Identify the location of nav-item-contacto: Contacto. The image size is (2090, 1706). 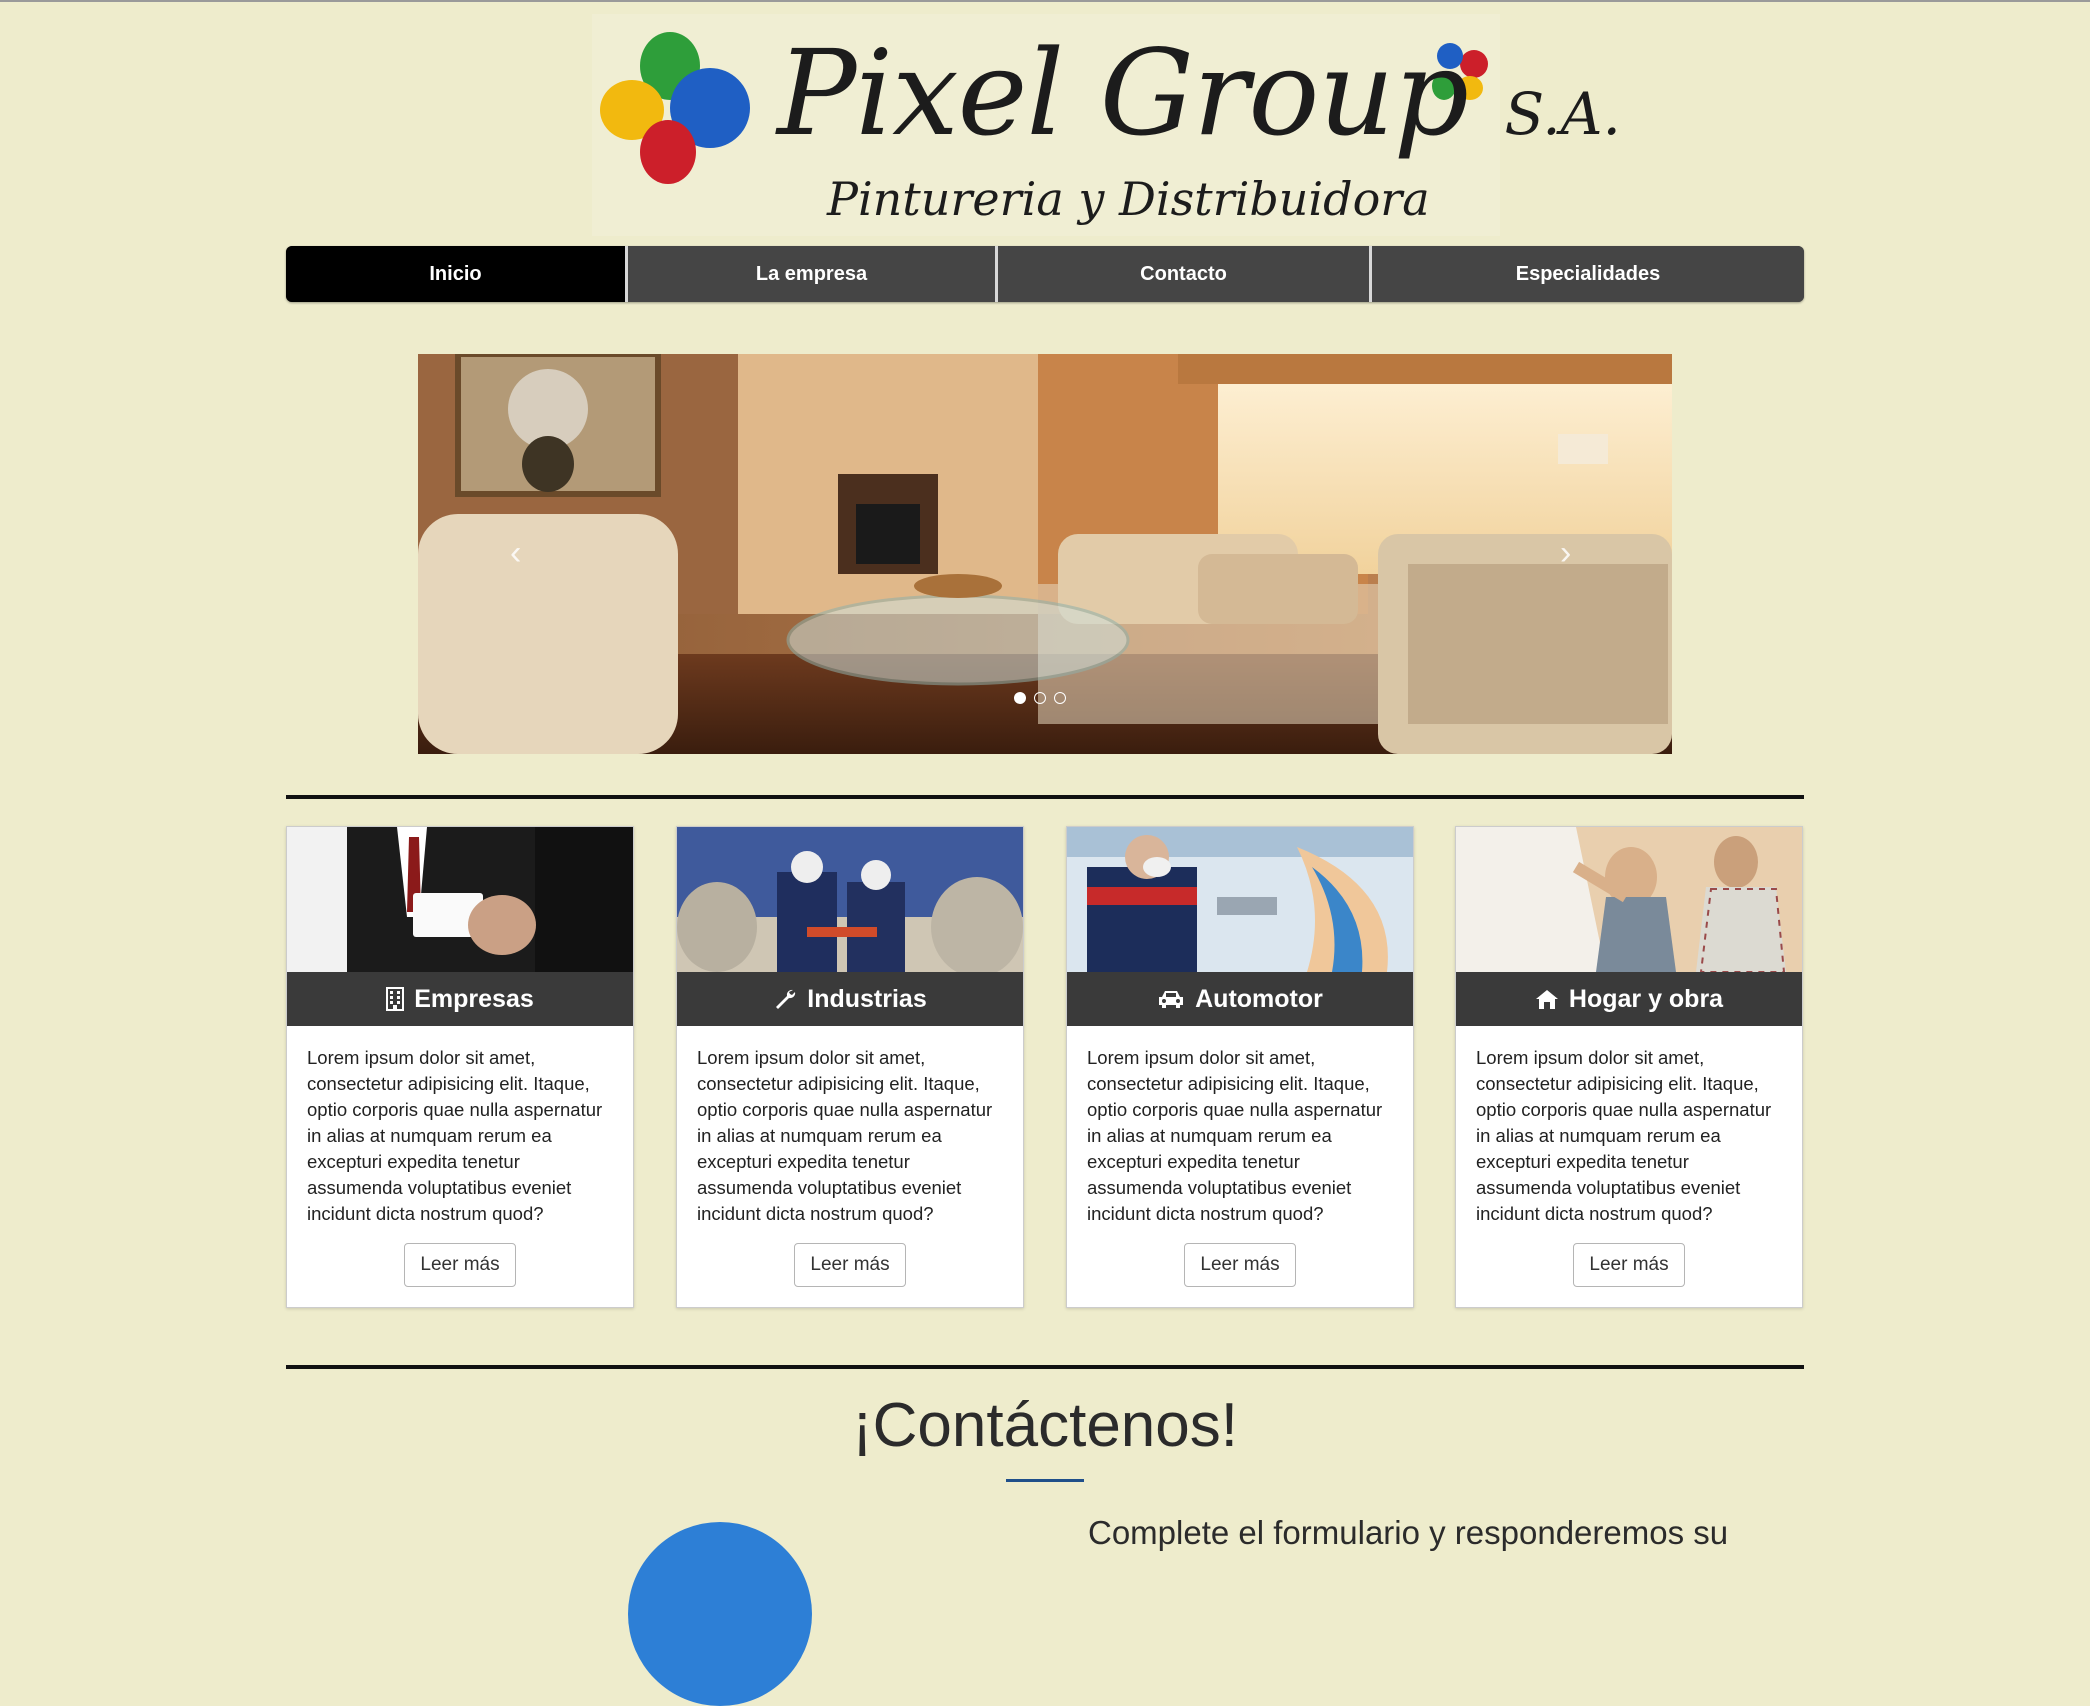
(1185, 274).